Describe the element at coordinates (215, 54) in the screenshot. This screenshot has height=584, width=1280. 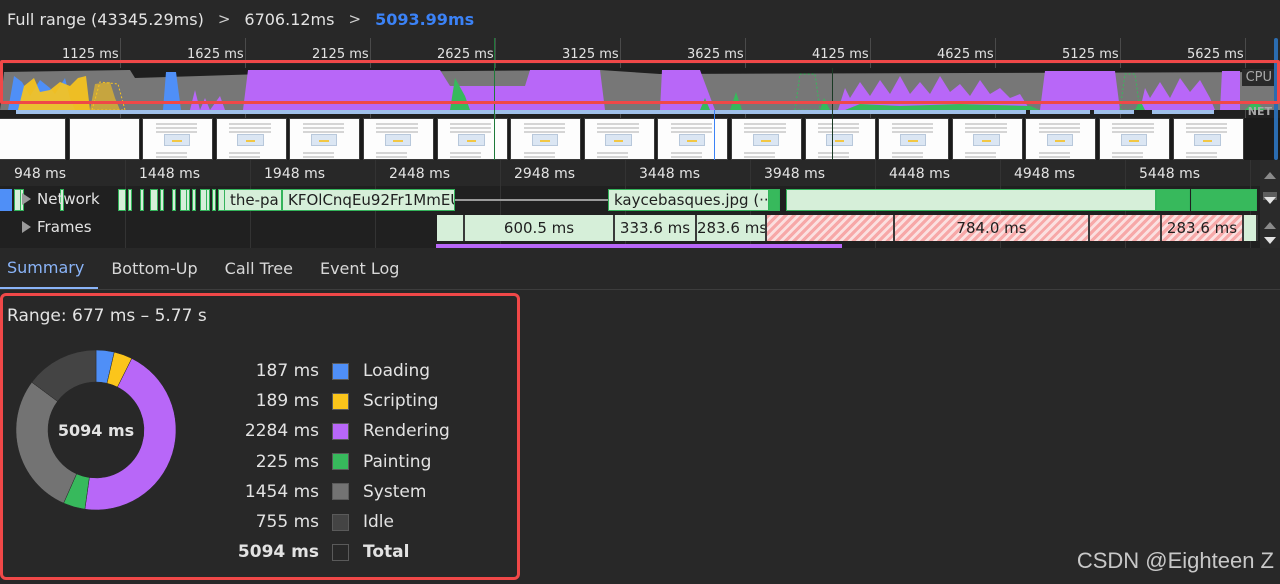
I see `overview-tick-label: 1625 ms` at that location.